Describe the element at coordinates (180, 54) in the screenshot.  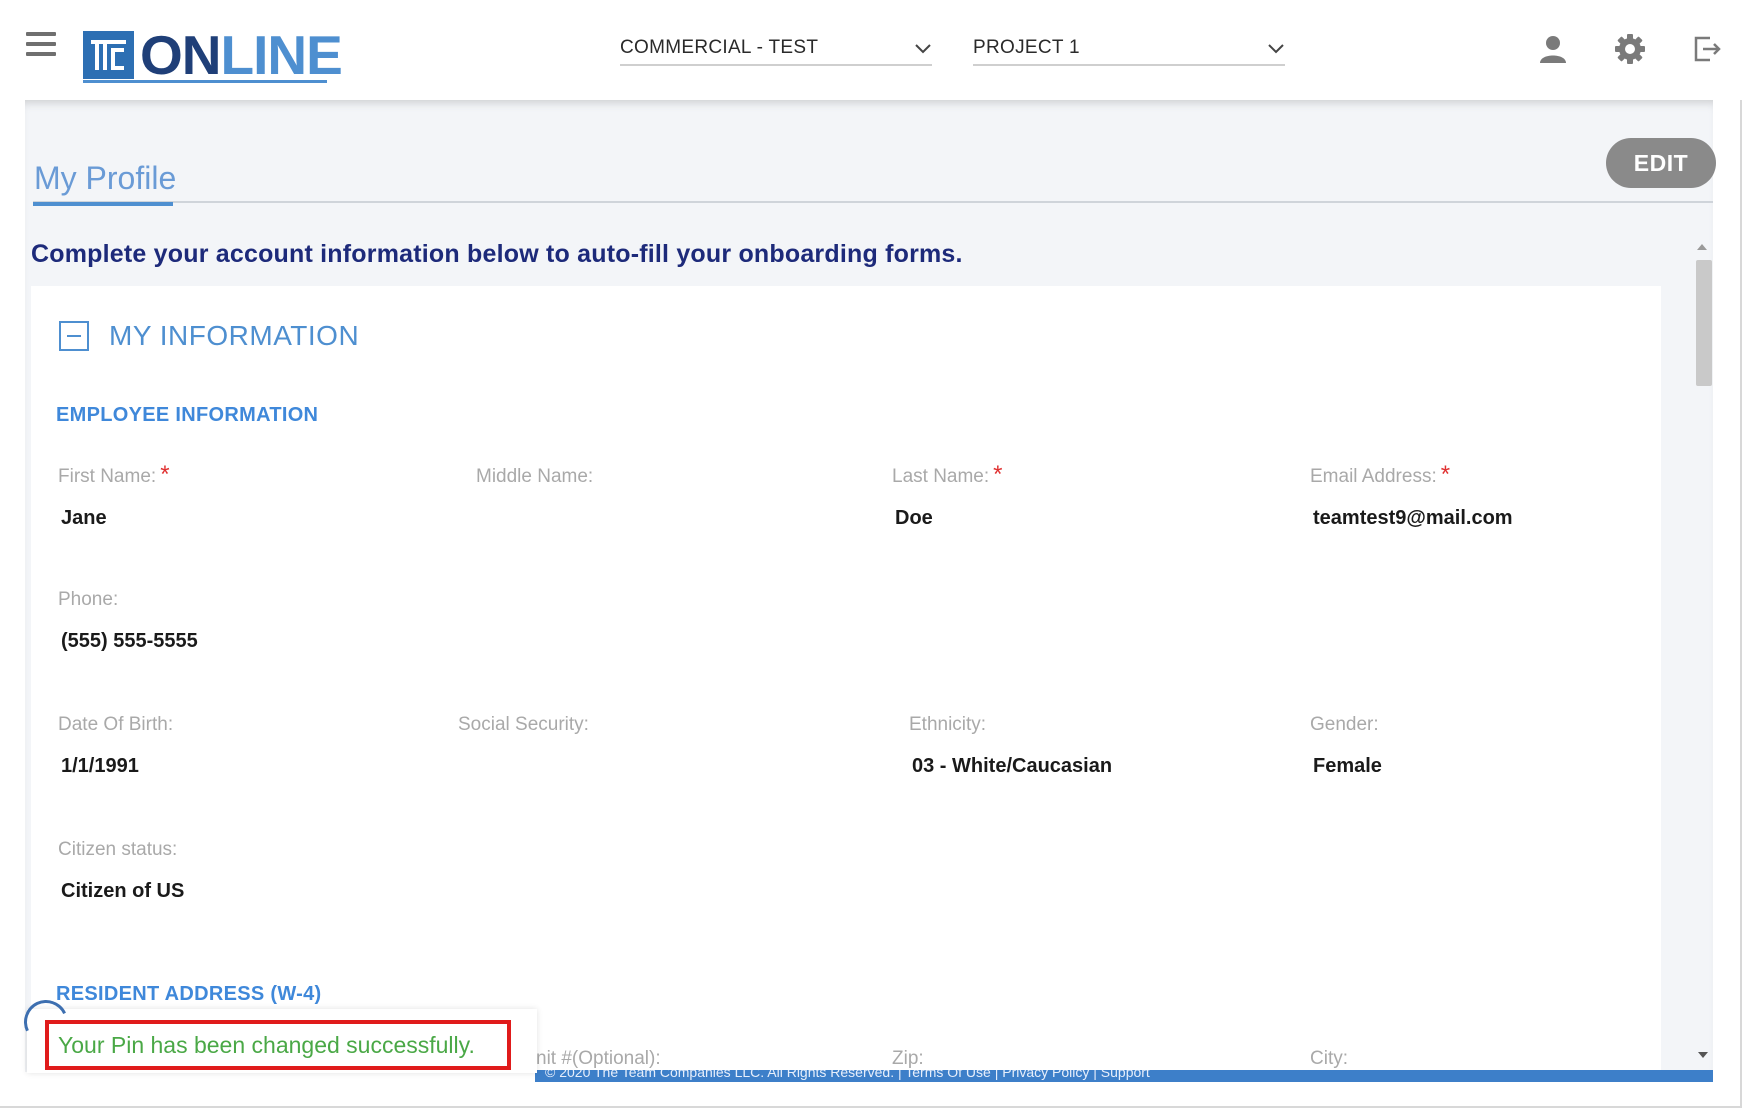
I see `logo-text-on: ON` at that location.